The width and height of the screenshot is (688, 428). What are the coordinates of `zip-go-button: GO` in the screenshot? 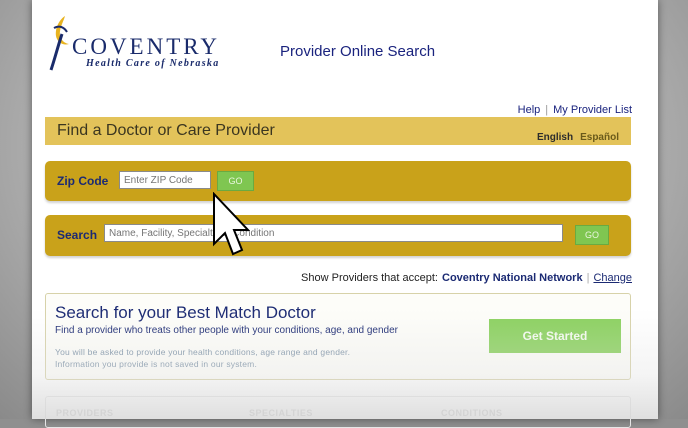 It's located at (235, 181).